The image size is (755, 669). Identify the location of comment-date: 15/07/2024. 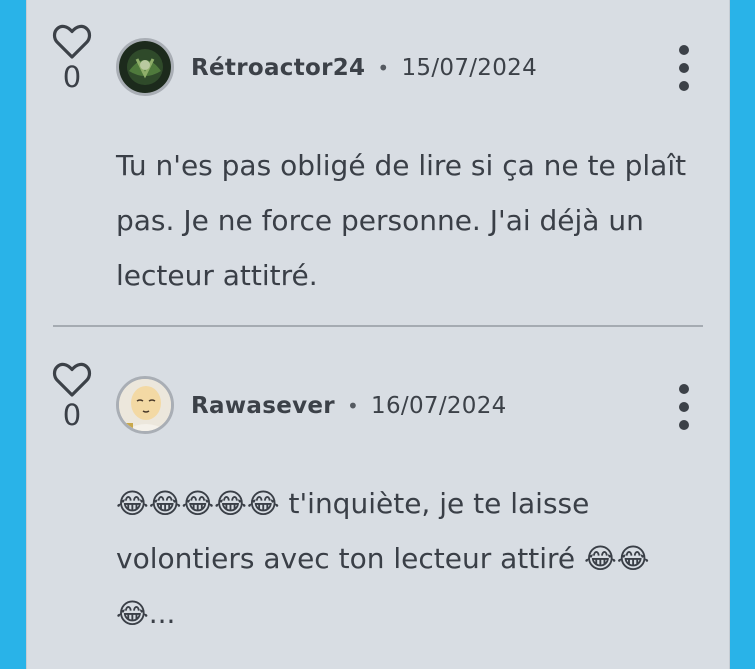
(469, 68).